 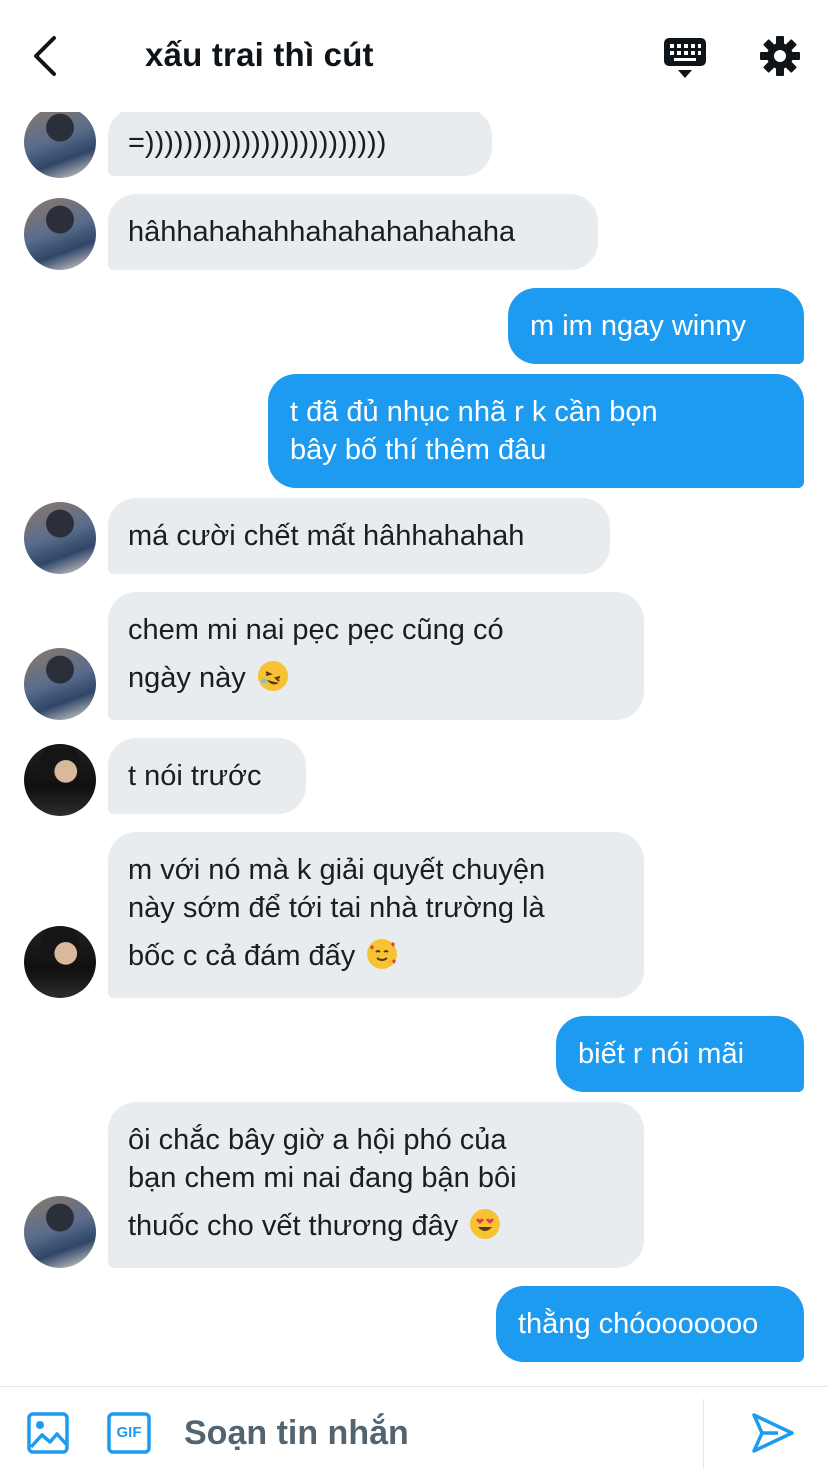 I want to click on back-arrow-icon, so click(x=46, y=56).